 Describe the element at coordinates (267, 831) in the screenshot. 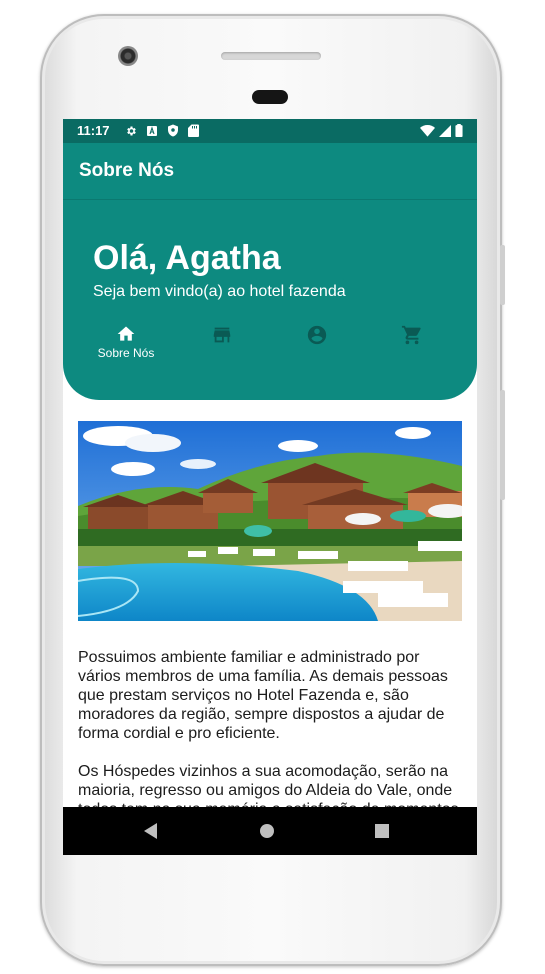

I see `home-circle-icon` at that location.